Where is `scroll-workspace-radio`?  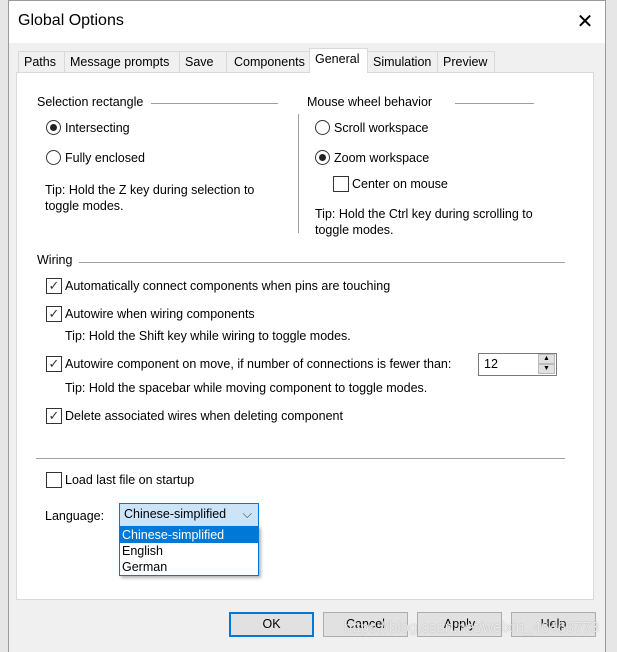
scroll-workspace-radio is located at coordinates (322, 127).